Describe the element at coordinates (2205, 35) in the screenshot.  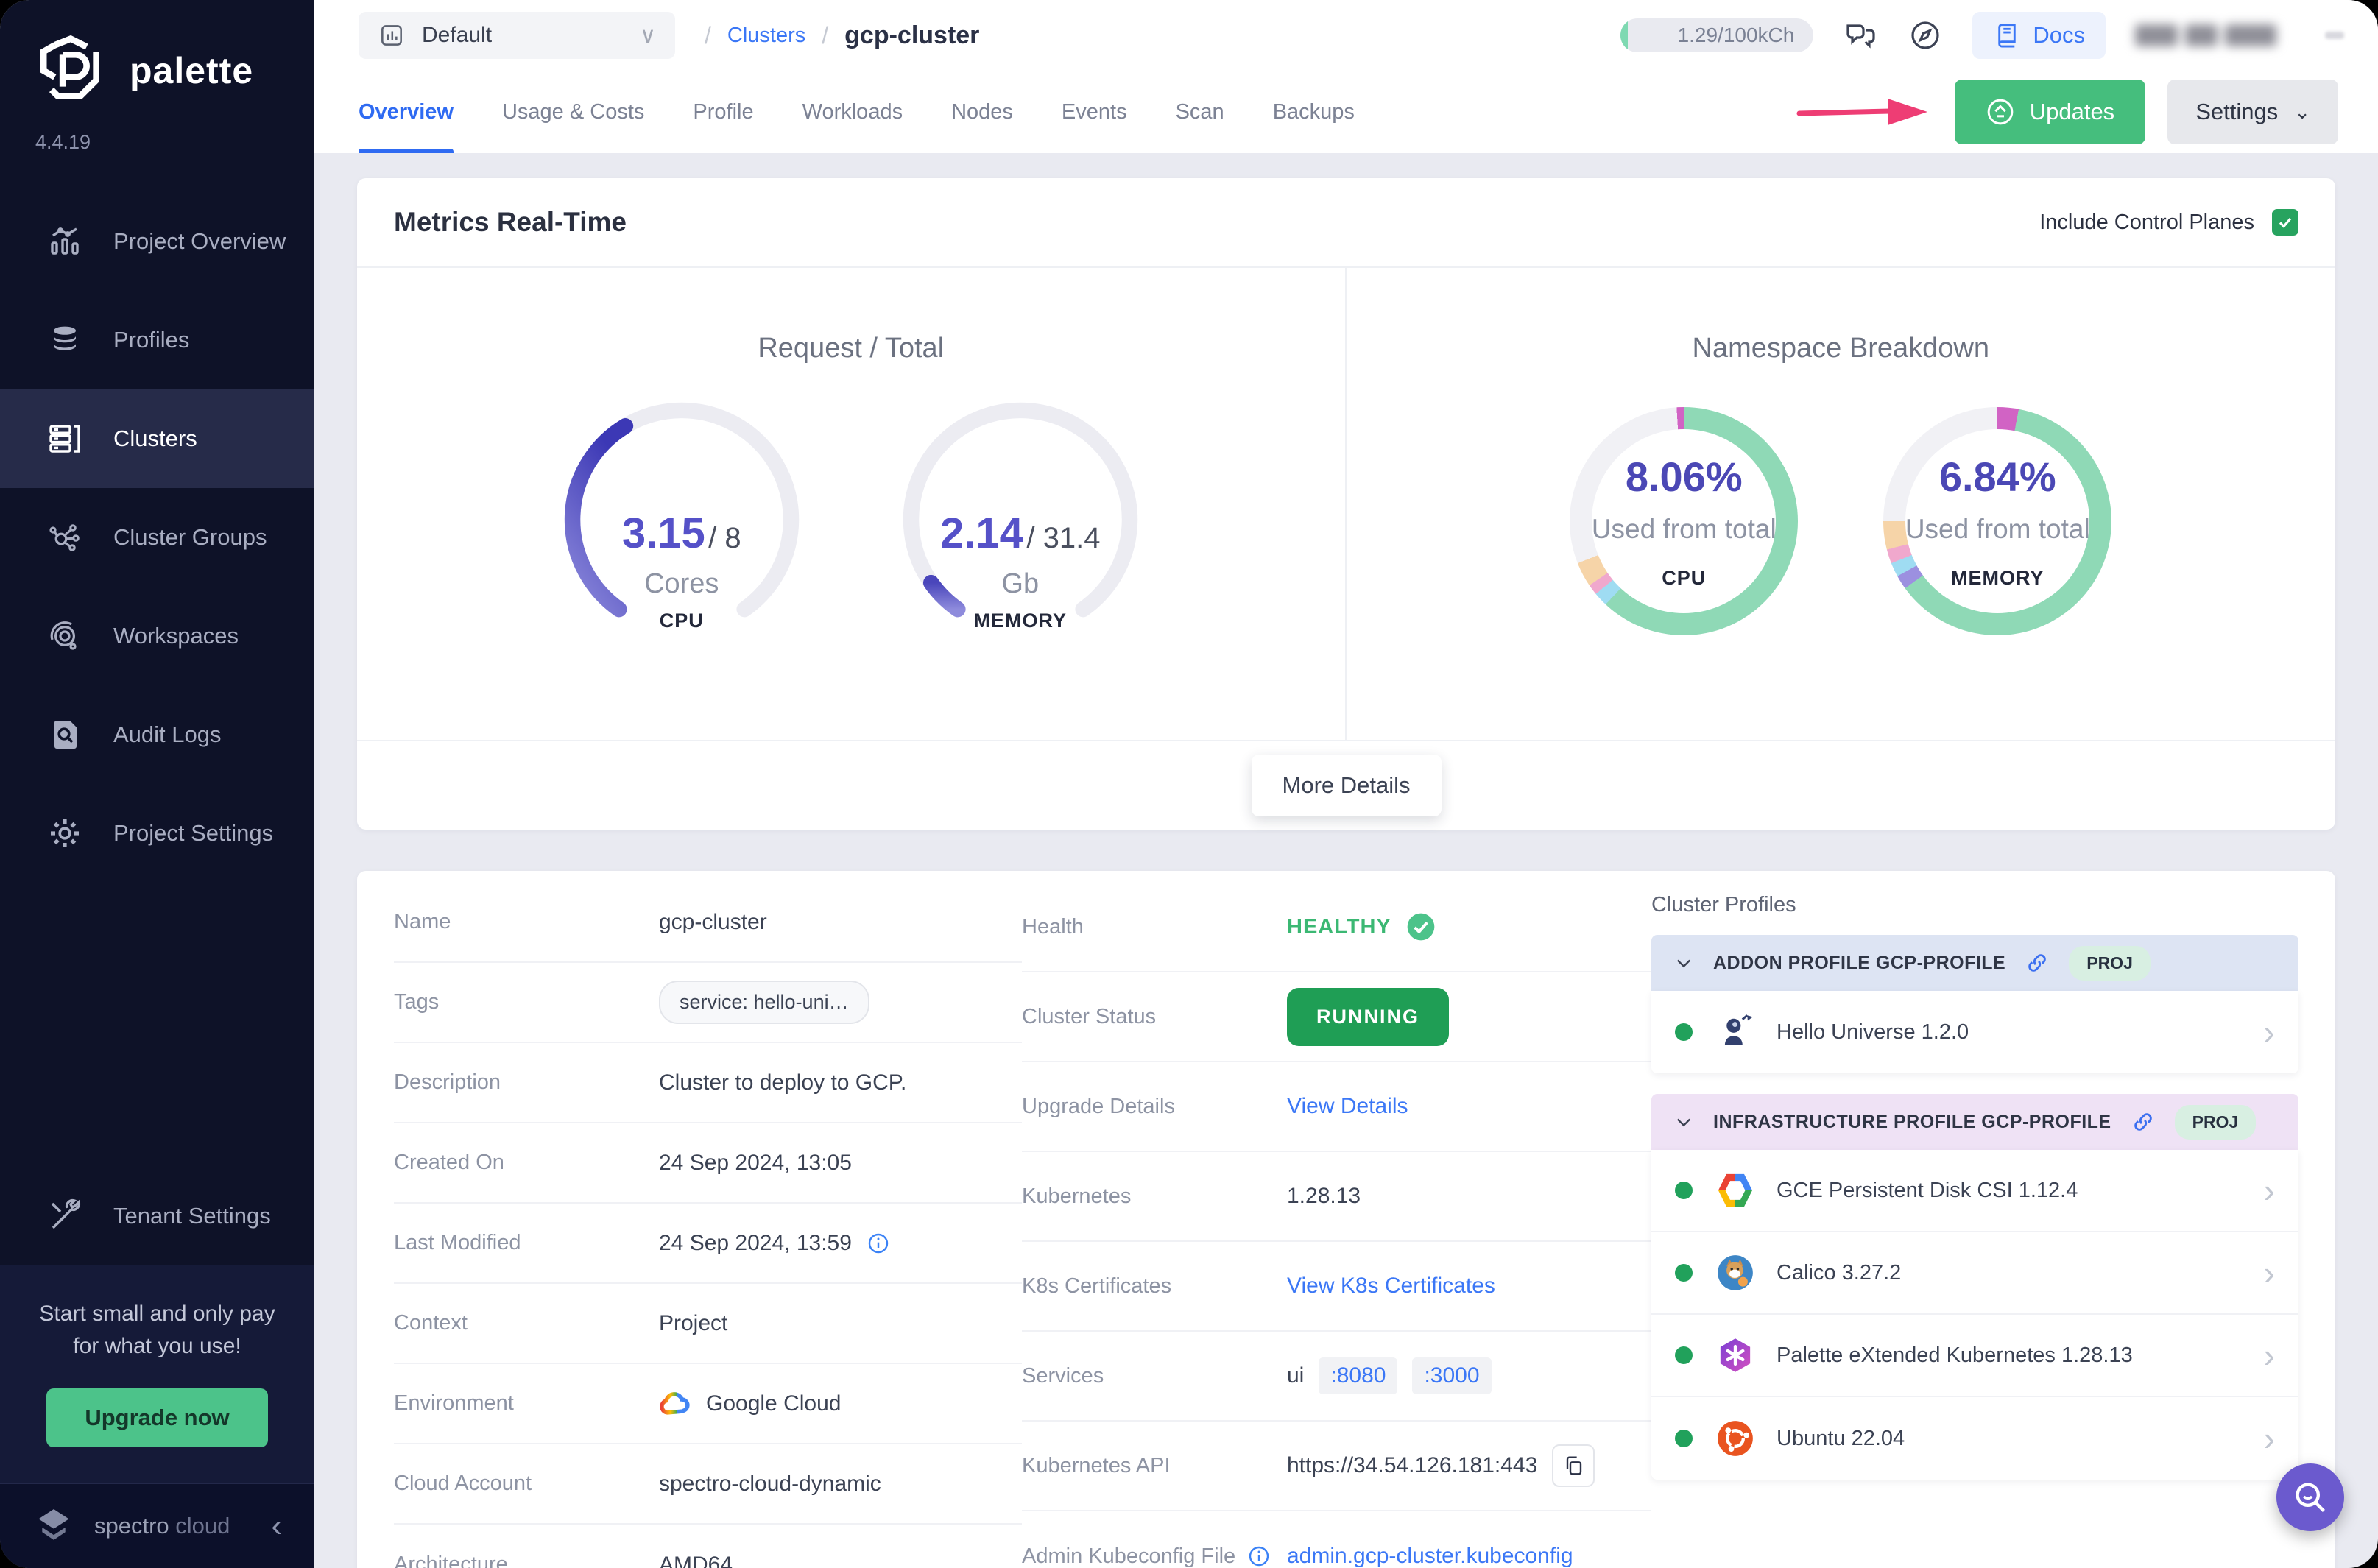
I see `user-name-redacted` at that location.